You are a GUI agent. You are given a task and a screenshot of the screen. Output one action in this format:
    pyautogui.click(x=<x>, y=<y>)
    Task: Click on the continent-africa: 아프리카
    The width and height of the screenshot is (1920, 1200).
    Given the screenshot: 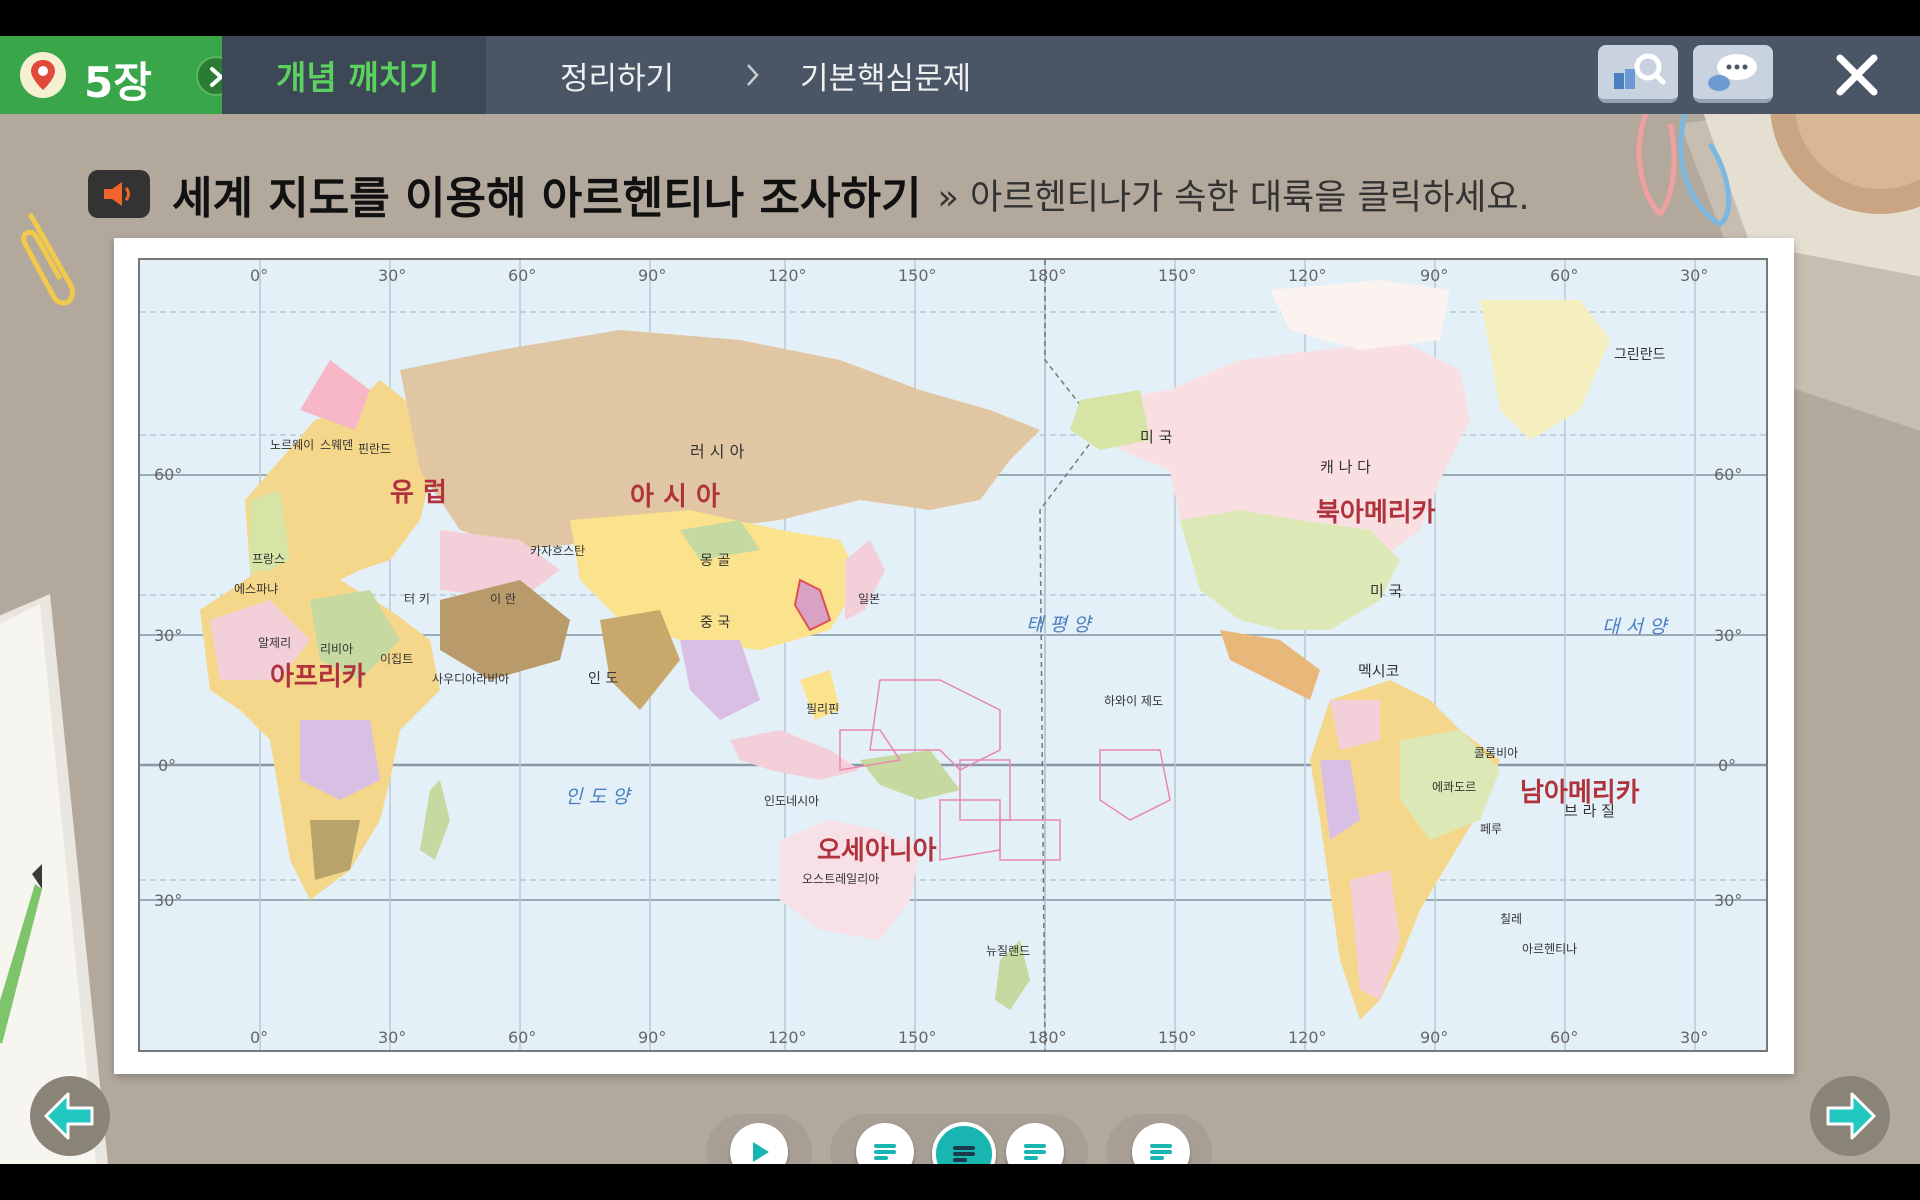 What is the action you would take?
    pyautogui.click(x=318, y=674)
    